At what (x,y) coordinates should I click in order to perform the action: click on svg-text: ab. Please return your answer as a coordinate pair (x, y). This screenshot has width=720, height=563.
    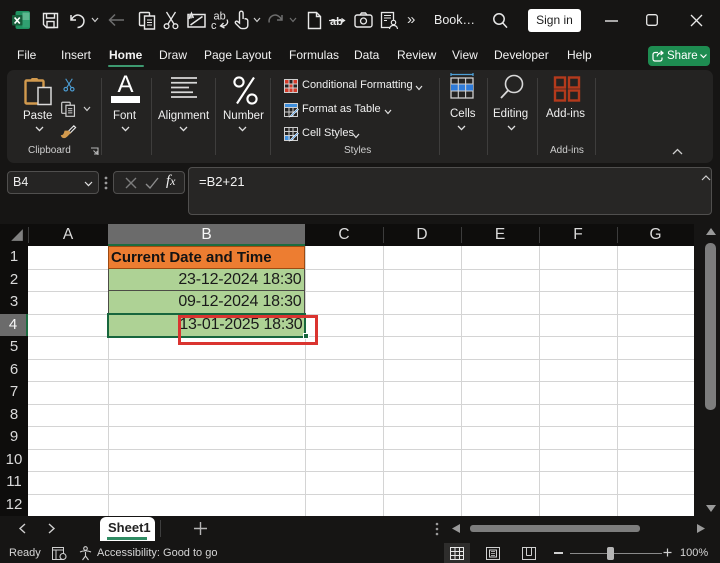
    Looking at the image, I should click on (336, 21).